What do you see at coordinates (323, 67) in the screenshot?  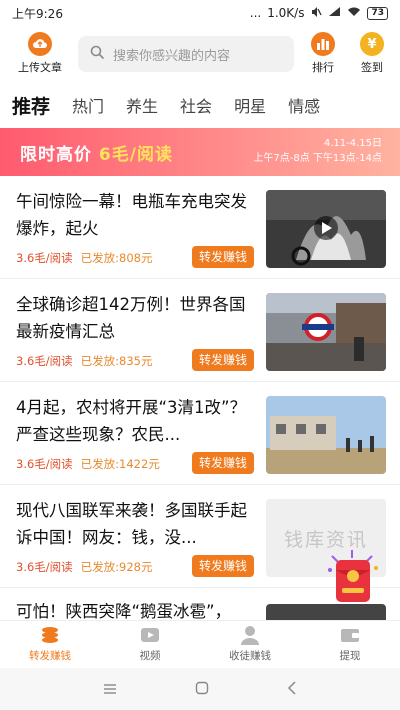 I see `ranking-label: 排行` at bounding box center [323, 67].